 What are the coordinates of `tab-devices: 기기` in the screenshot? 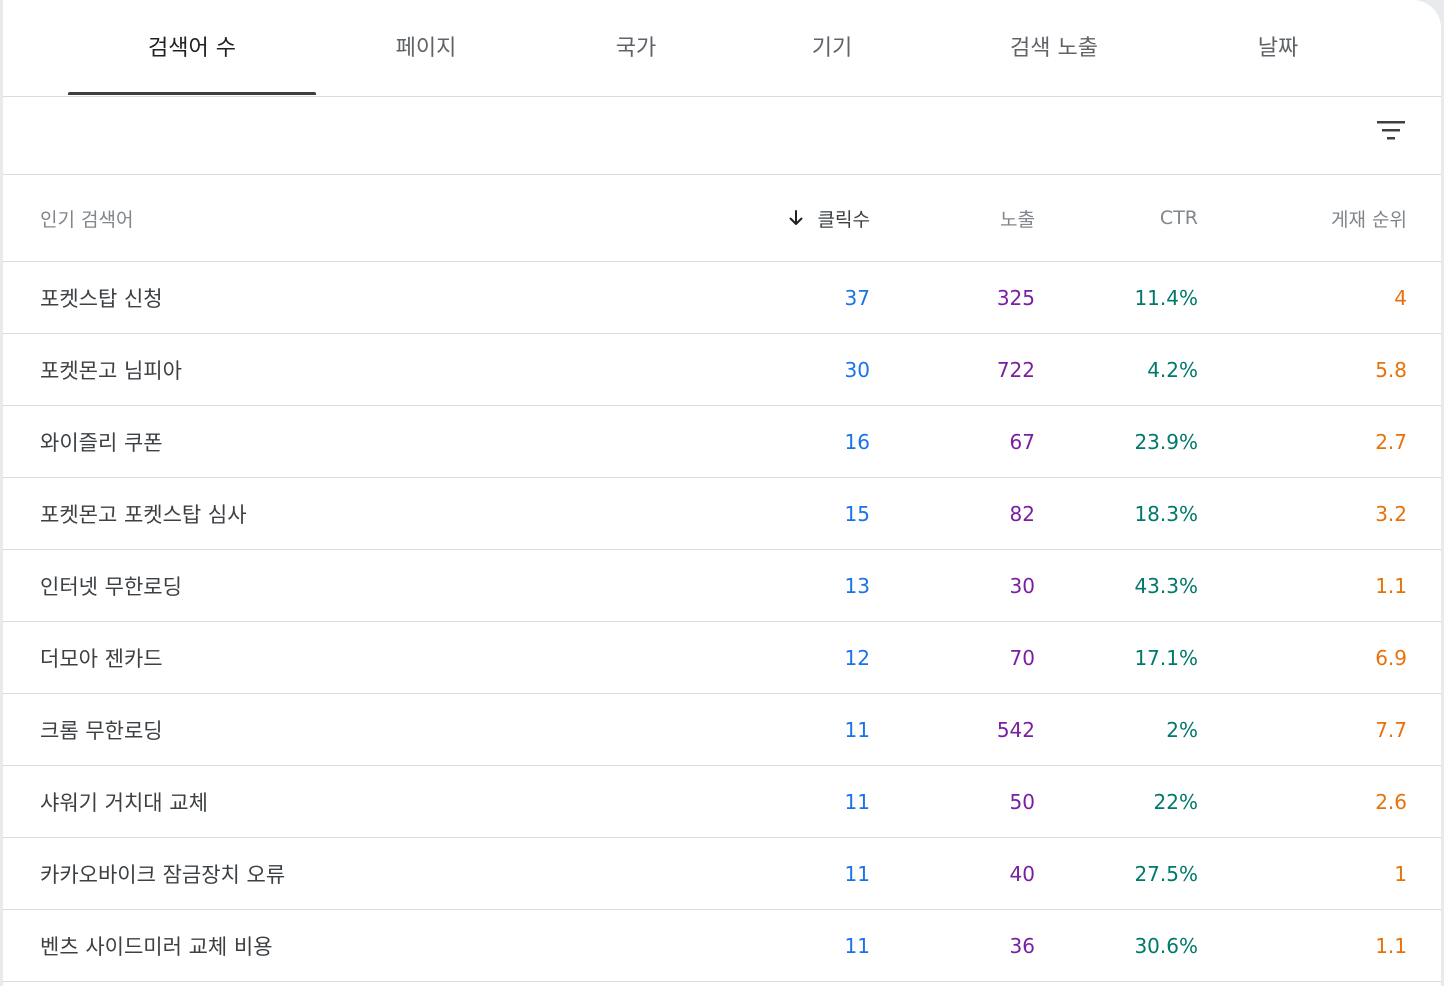 It's located at (832, 48).